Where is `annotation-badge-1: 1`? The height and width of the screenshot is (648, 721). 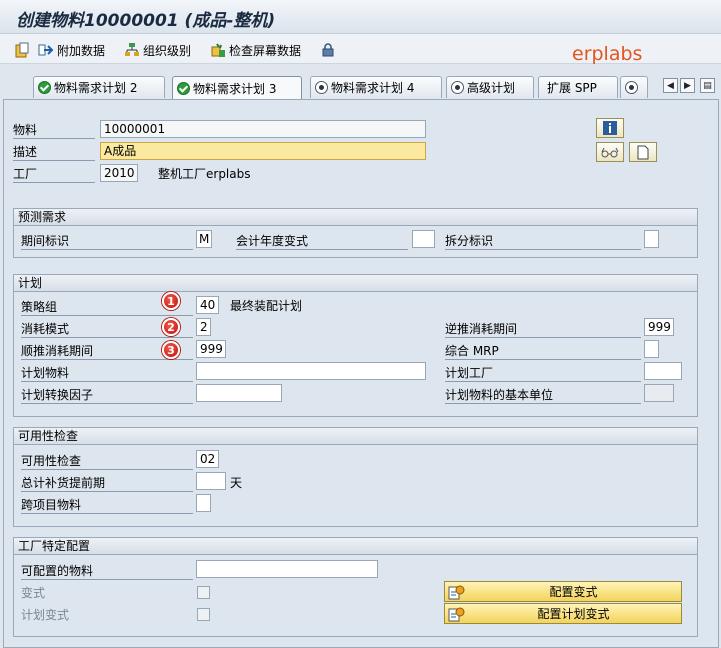 annotation-badge-1: 1 is located at coordinates (171, 301).